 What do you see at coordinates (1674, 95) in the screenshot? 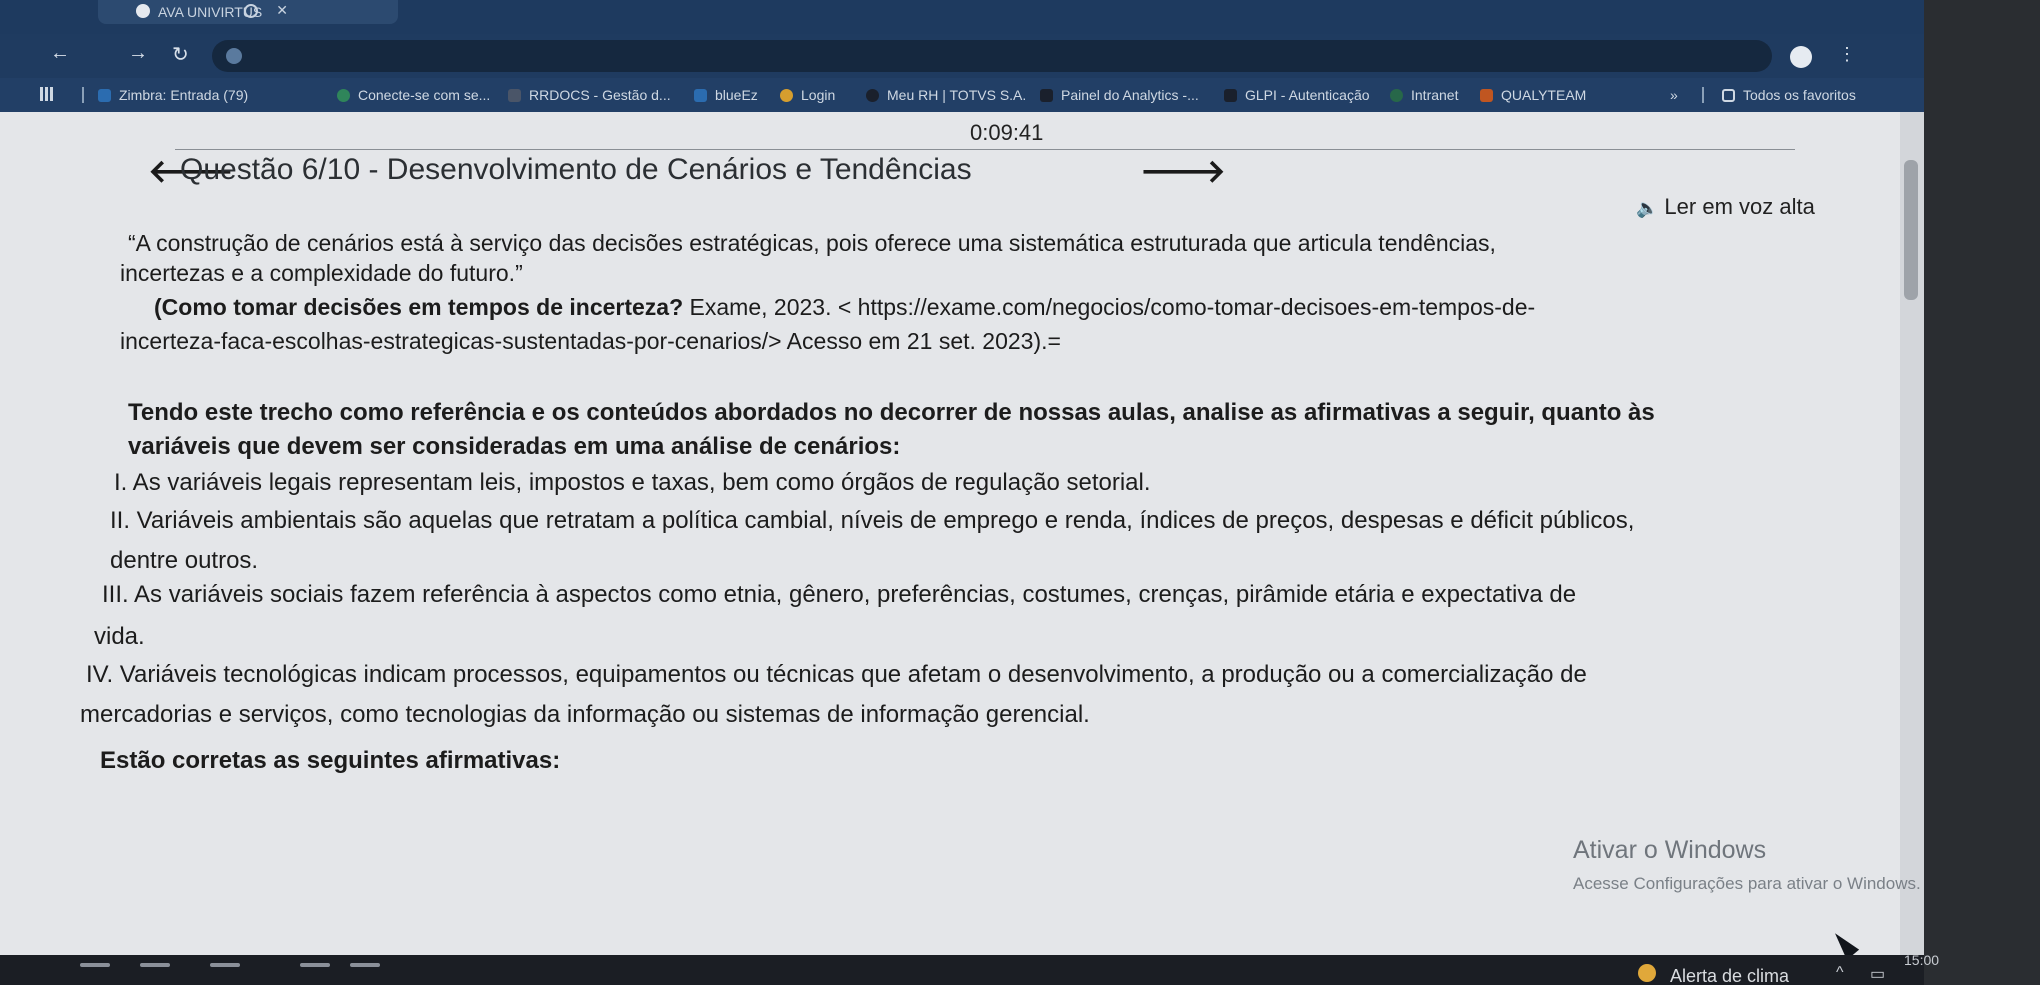
I see `more-bookmarks-icon: »` at bounding box center [1674, 95].